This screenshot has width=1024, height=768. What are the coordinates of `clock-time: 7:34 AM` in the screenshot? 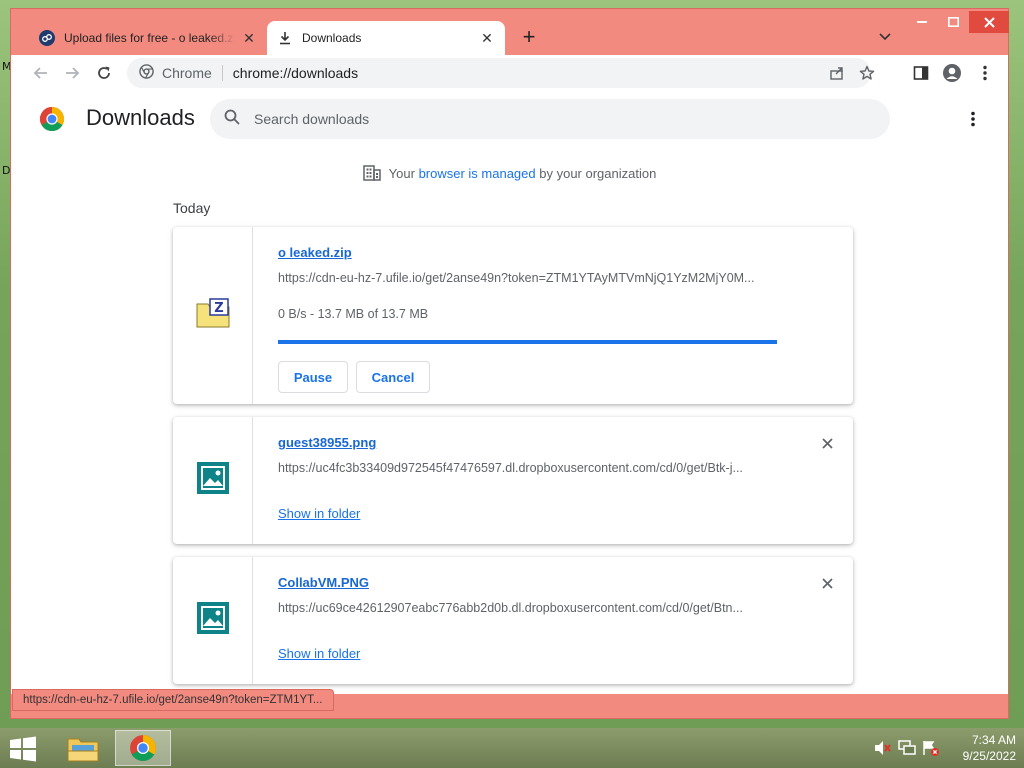 It's located at (993, 740).